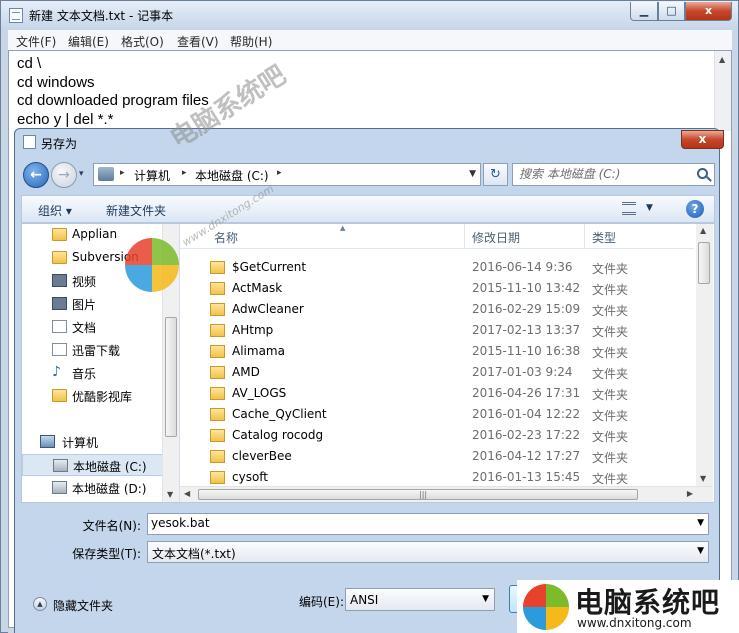  I want to click on nav-item-label: 优酷影视库, so click(102, 397).